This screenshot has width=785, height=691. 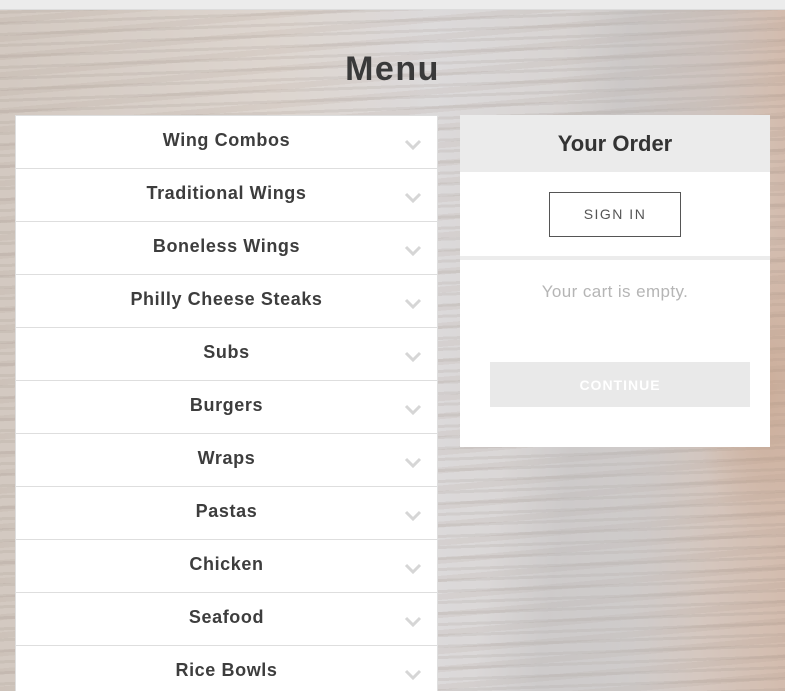 I want to click on continue-button: CONTINUE, so click(x=620, y=384).